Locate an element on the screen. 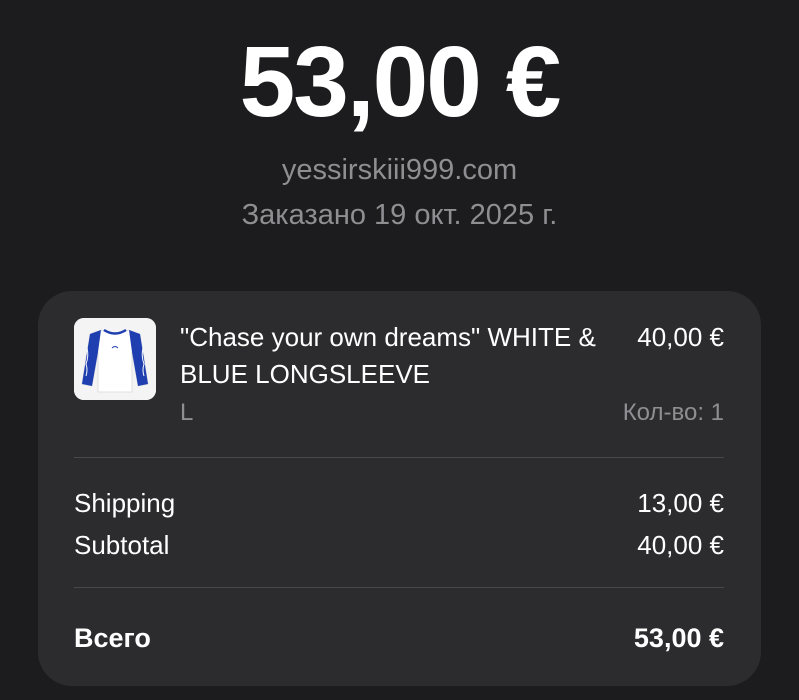 This screenshot has width=799, height=700. subtotal-value: 40,00 € is located at coordinates (680, 545).